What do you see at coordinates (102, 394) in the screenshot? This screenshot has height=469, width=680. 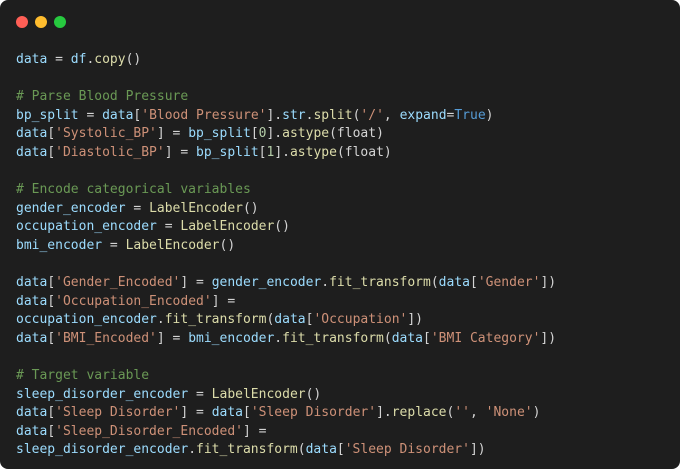 I see `code-token: sleep_disorder_encoder` at bounding box center [102, 394].